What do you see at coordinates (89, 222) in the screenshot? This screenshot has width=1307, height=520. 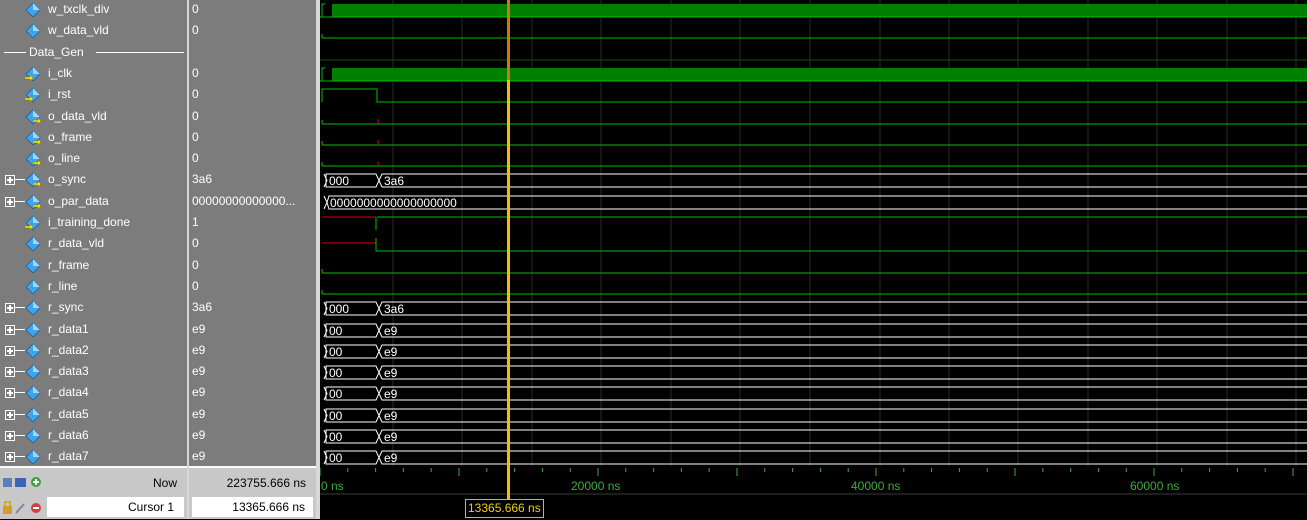 I see `signal-name: i_training_done` at bounding box center [89, 222].